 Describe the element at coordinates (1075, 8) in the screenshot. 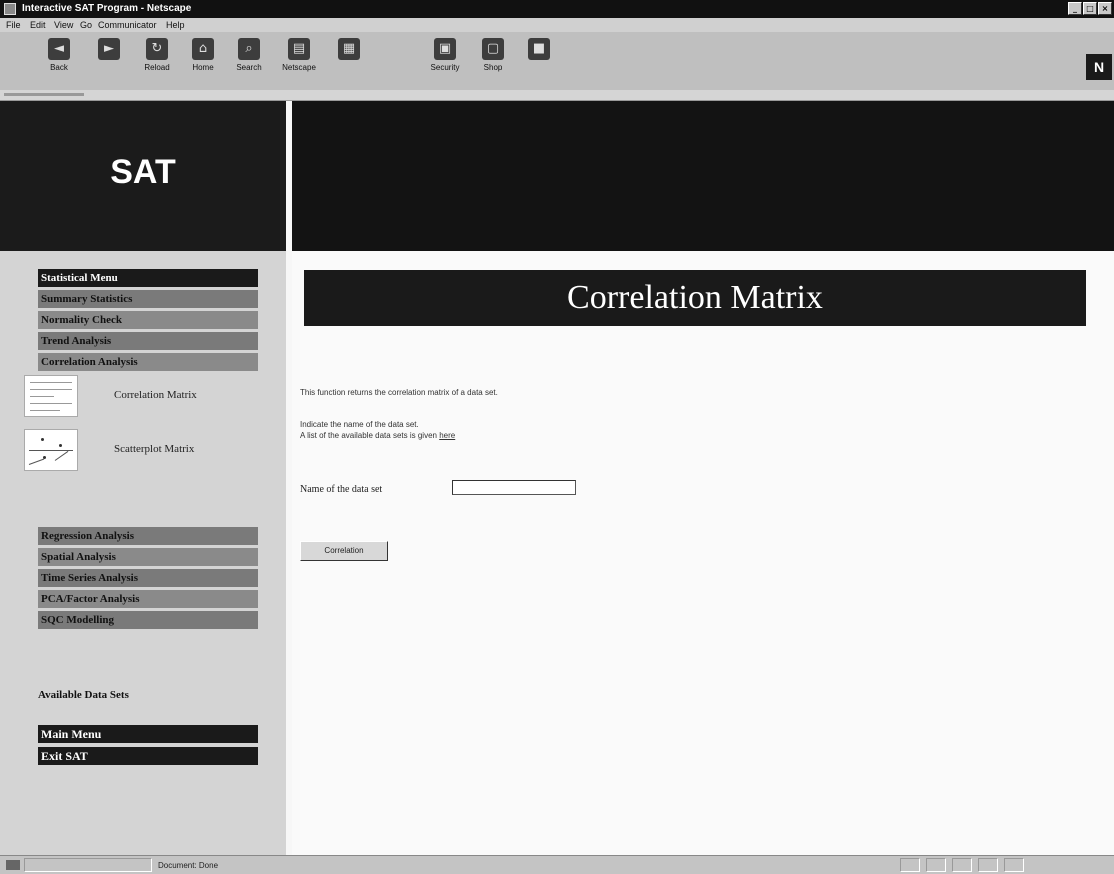

I see `minimize-icon: _` at that location.